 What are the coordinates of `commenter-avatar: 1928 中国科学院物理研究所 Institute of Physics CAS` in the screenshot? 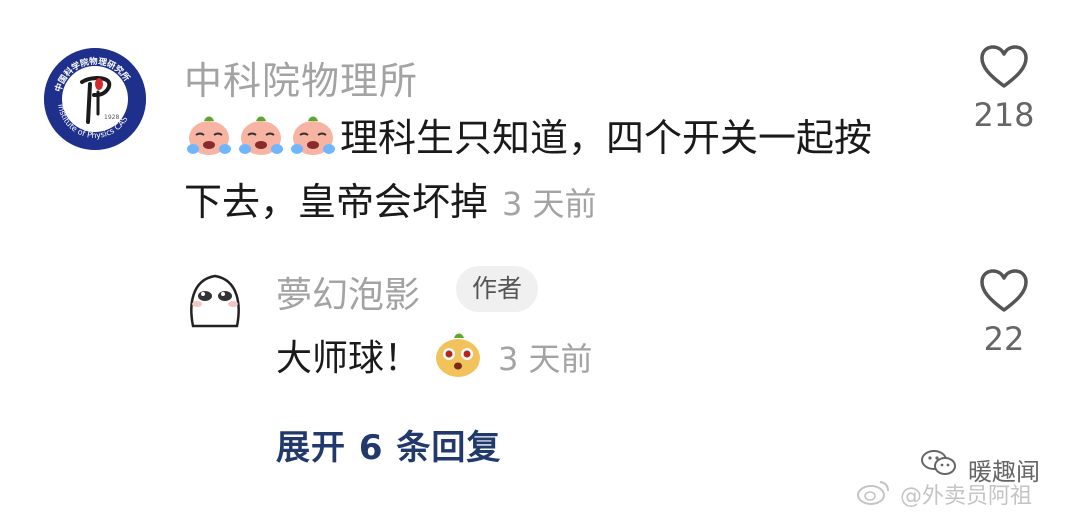 It's located at (95, 99).